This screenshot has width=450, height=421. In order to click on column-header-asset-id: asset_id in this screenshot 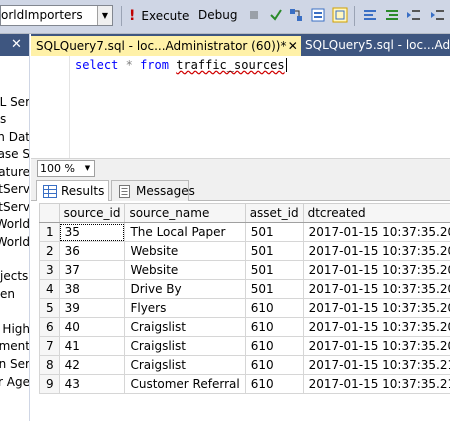, I will do `click(274, 213)`.